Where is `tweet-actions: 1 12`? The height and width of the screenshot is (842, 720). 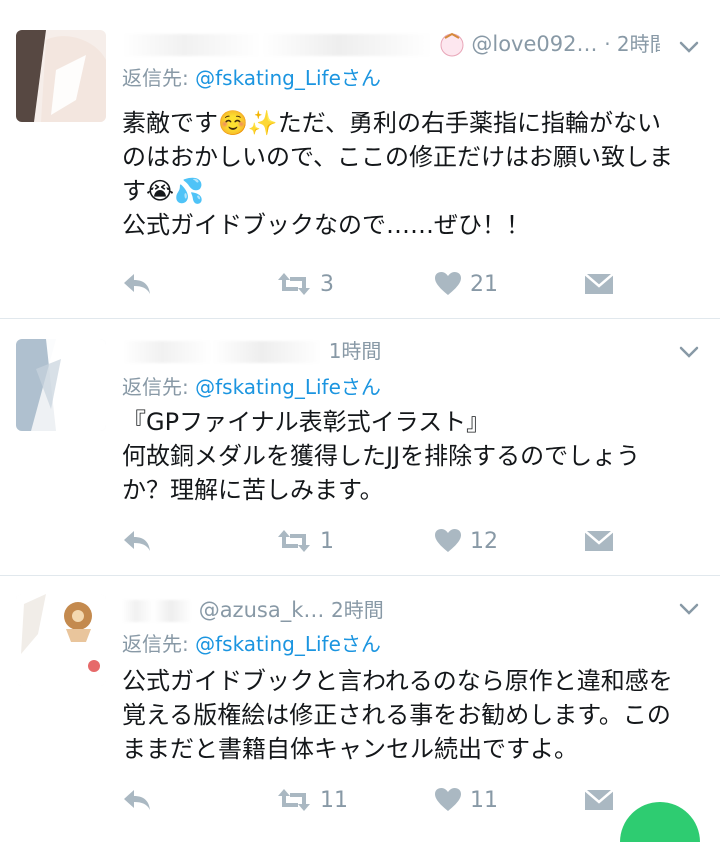 tweet-actions: 1 12 is located at coordinates (372, 541).